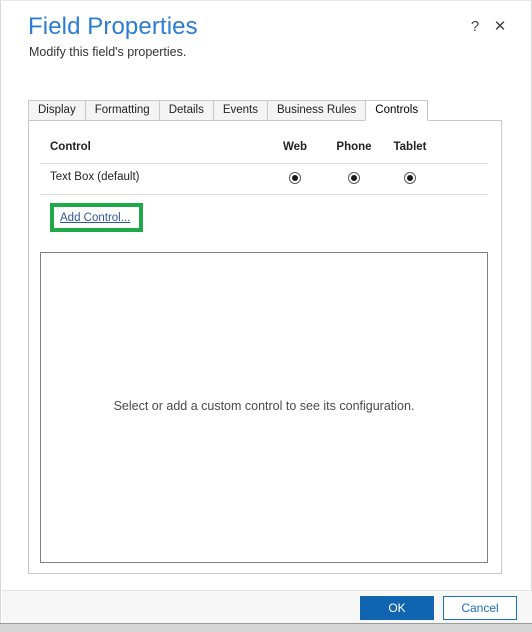  I want to click on table-row: Text Box (default), so click(264, 179).